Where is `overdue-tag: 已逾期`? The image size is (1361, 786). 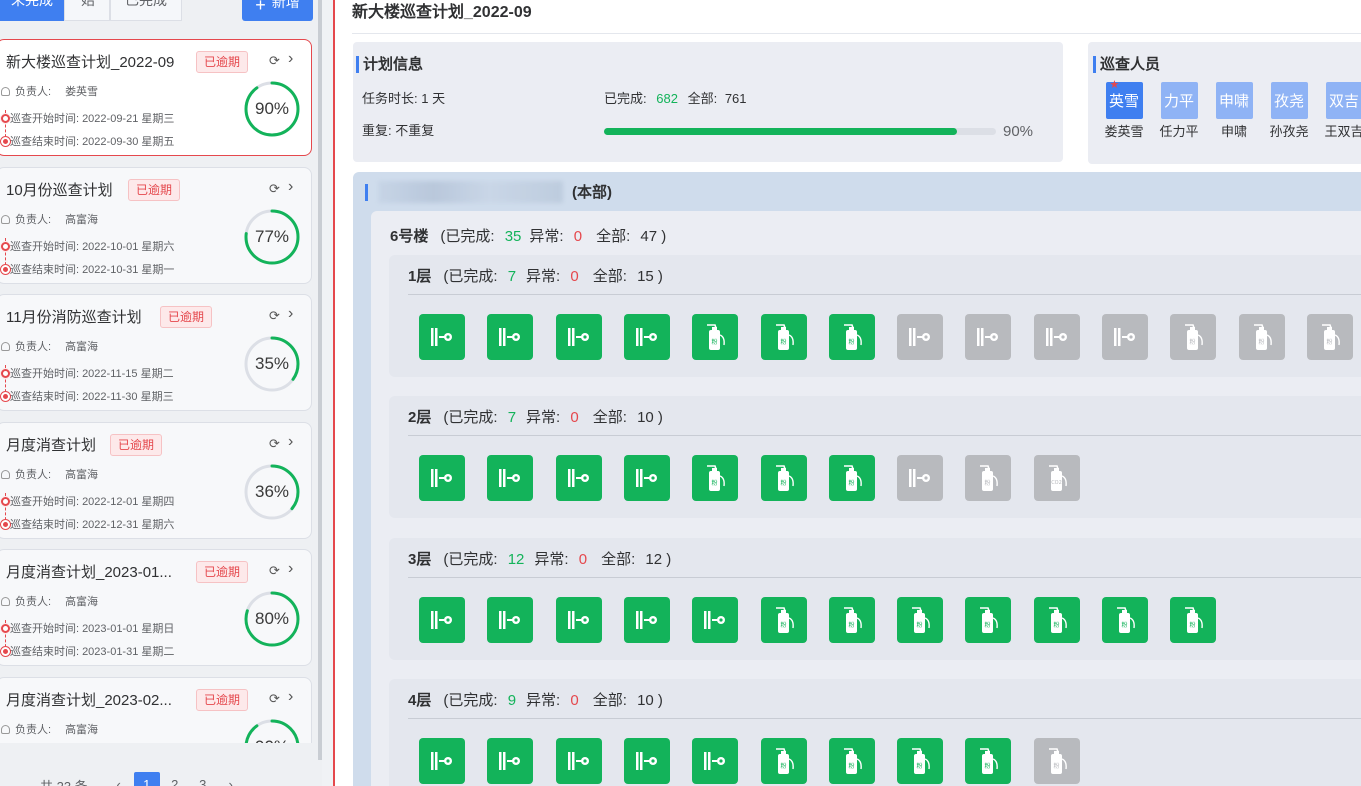
overdue-tag: 已逾期 is located at coordinates (222, 572).